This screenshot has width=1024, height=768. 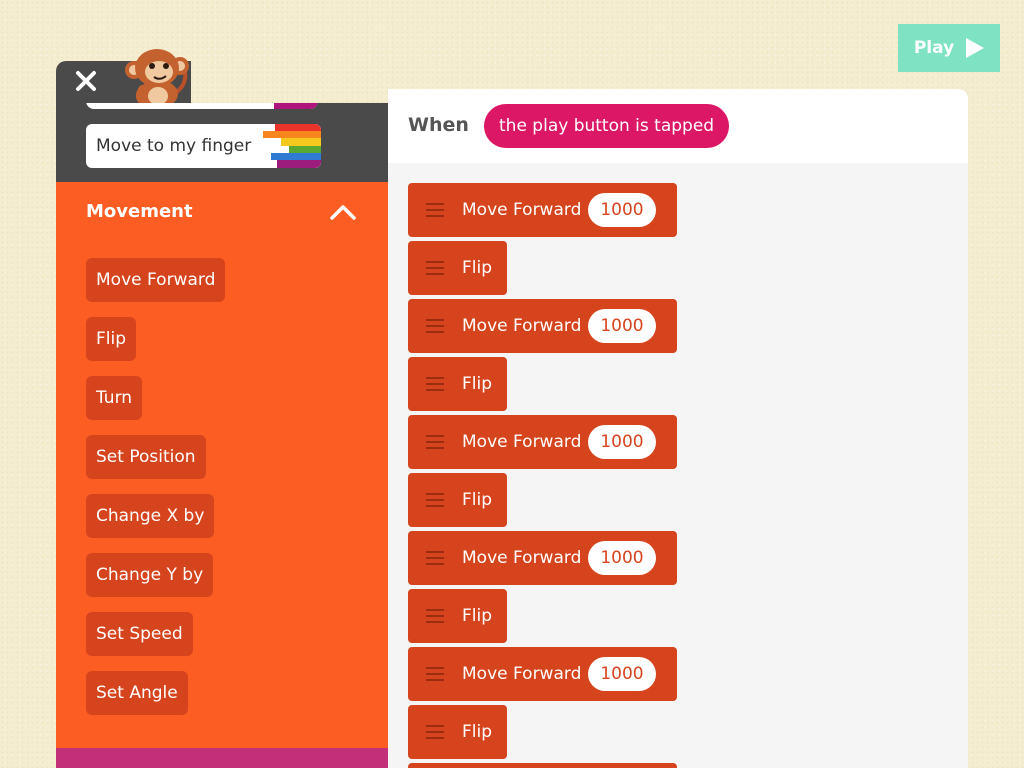 What do you see at coordinates (292, 146) in the screenshot?
I see `rainbow-stripes-icon` at bounding box center [292, 146].